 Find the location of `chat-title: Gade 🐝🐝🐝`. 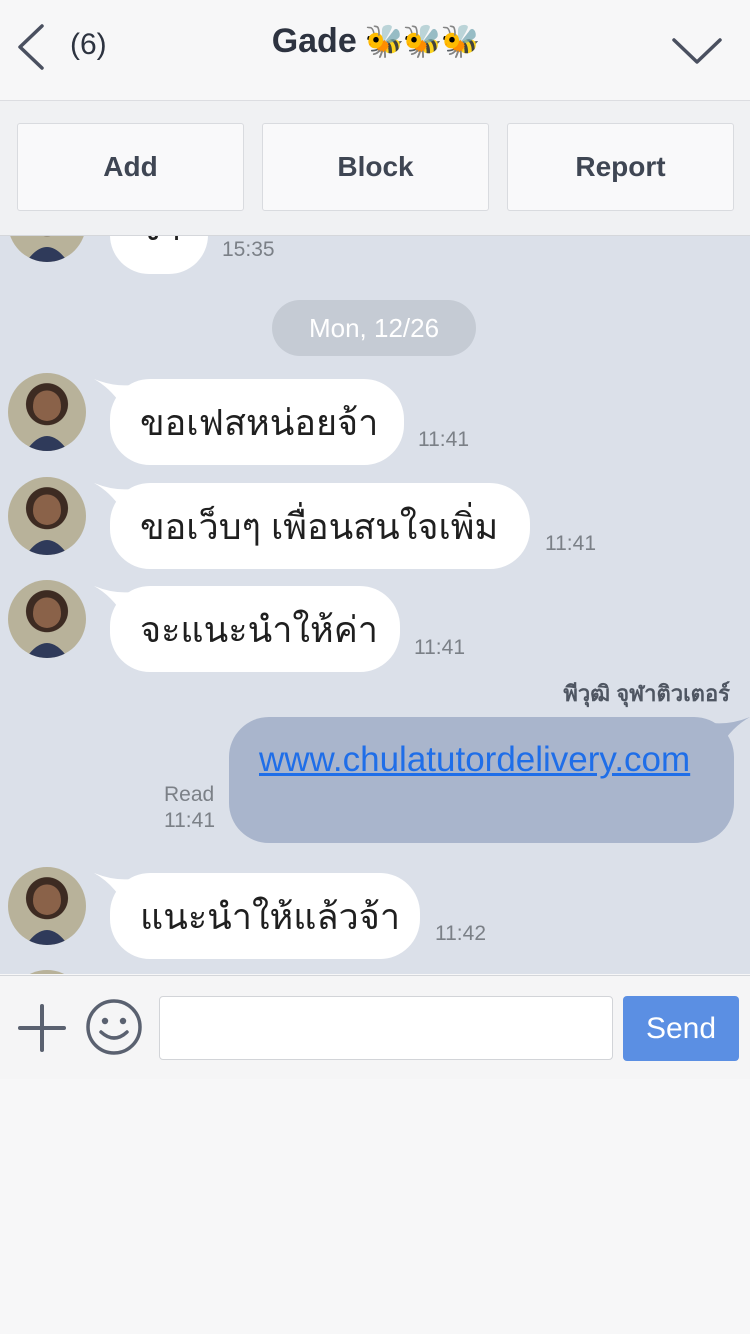

chat-title: Gade 🐝🐝🐝 is located at coordinates (375, 41).